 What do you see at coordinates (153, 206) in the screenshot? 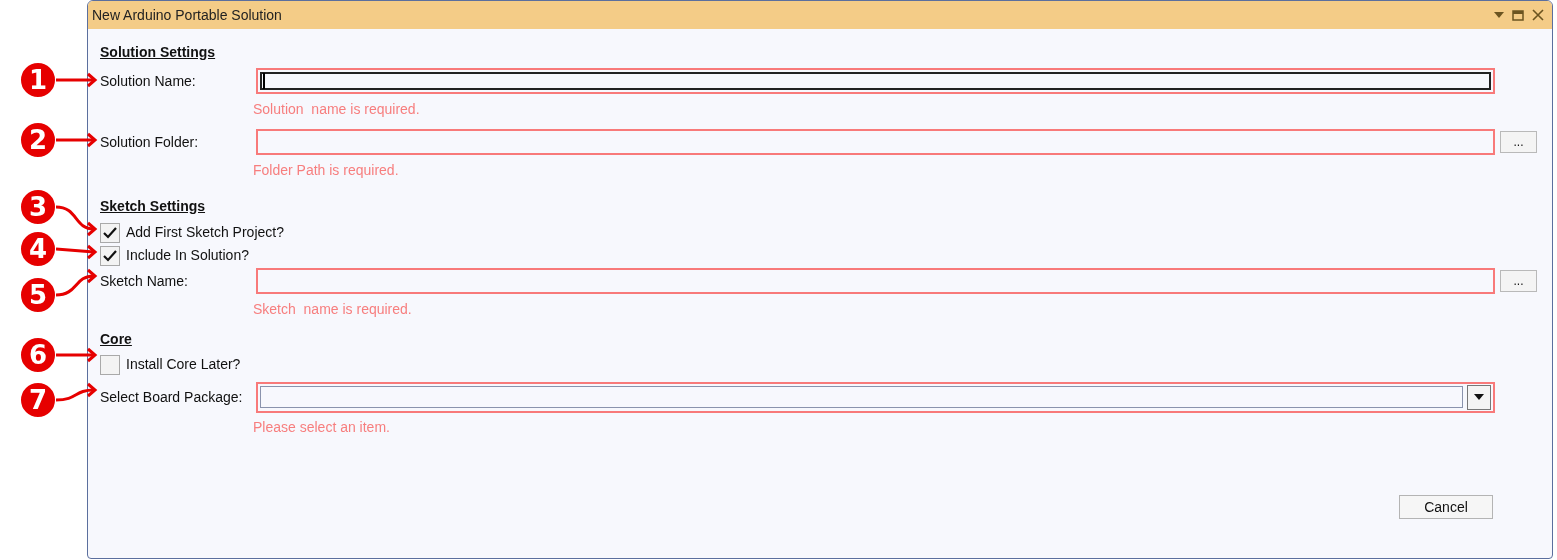
I see `section-heading: Sketch Settings` at bounding box center [153, 206].